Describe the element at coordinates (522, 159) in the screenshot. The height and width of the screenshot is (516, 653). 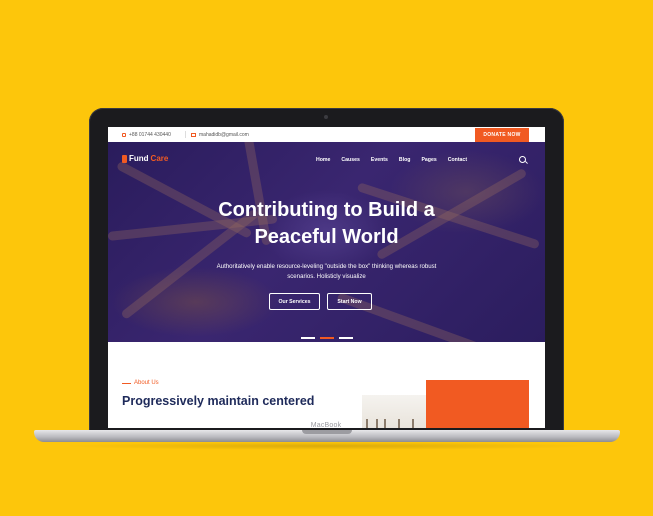
I see `search-icon` at that location.